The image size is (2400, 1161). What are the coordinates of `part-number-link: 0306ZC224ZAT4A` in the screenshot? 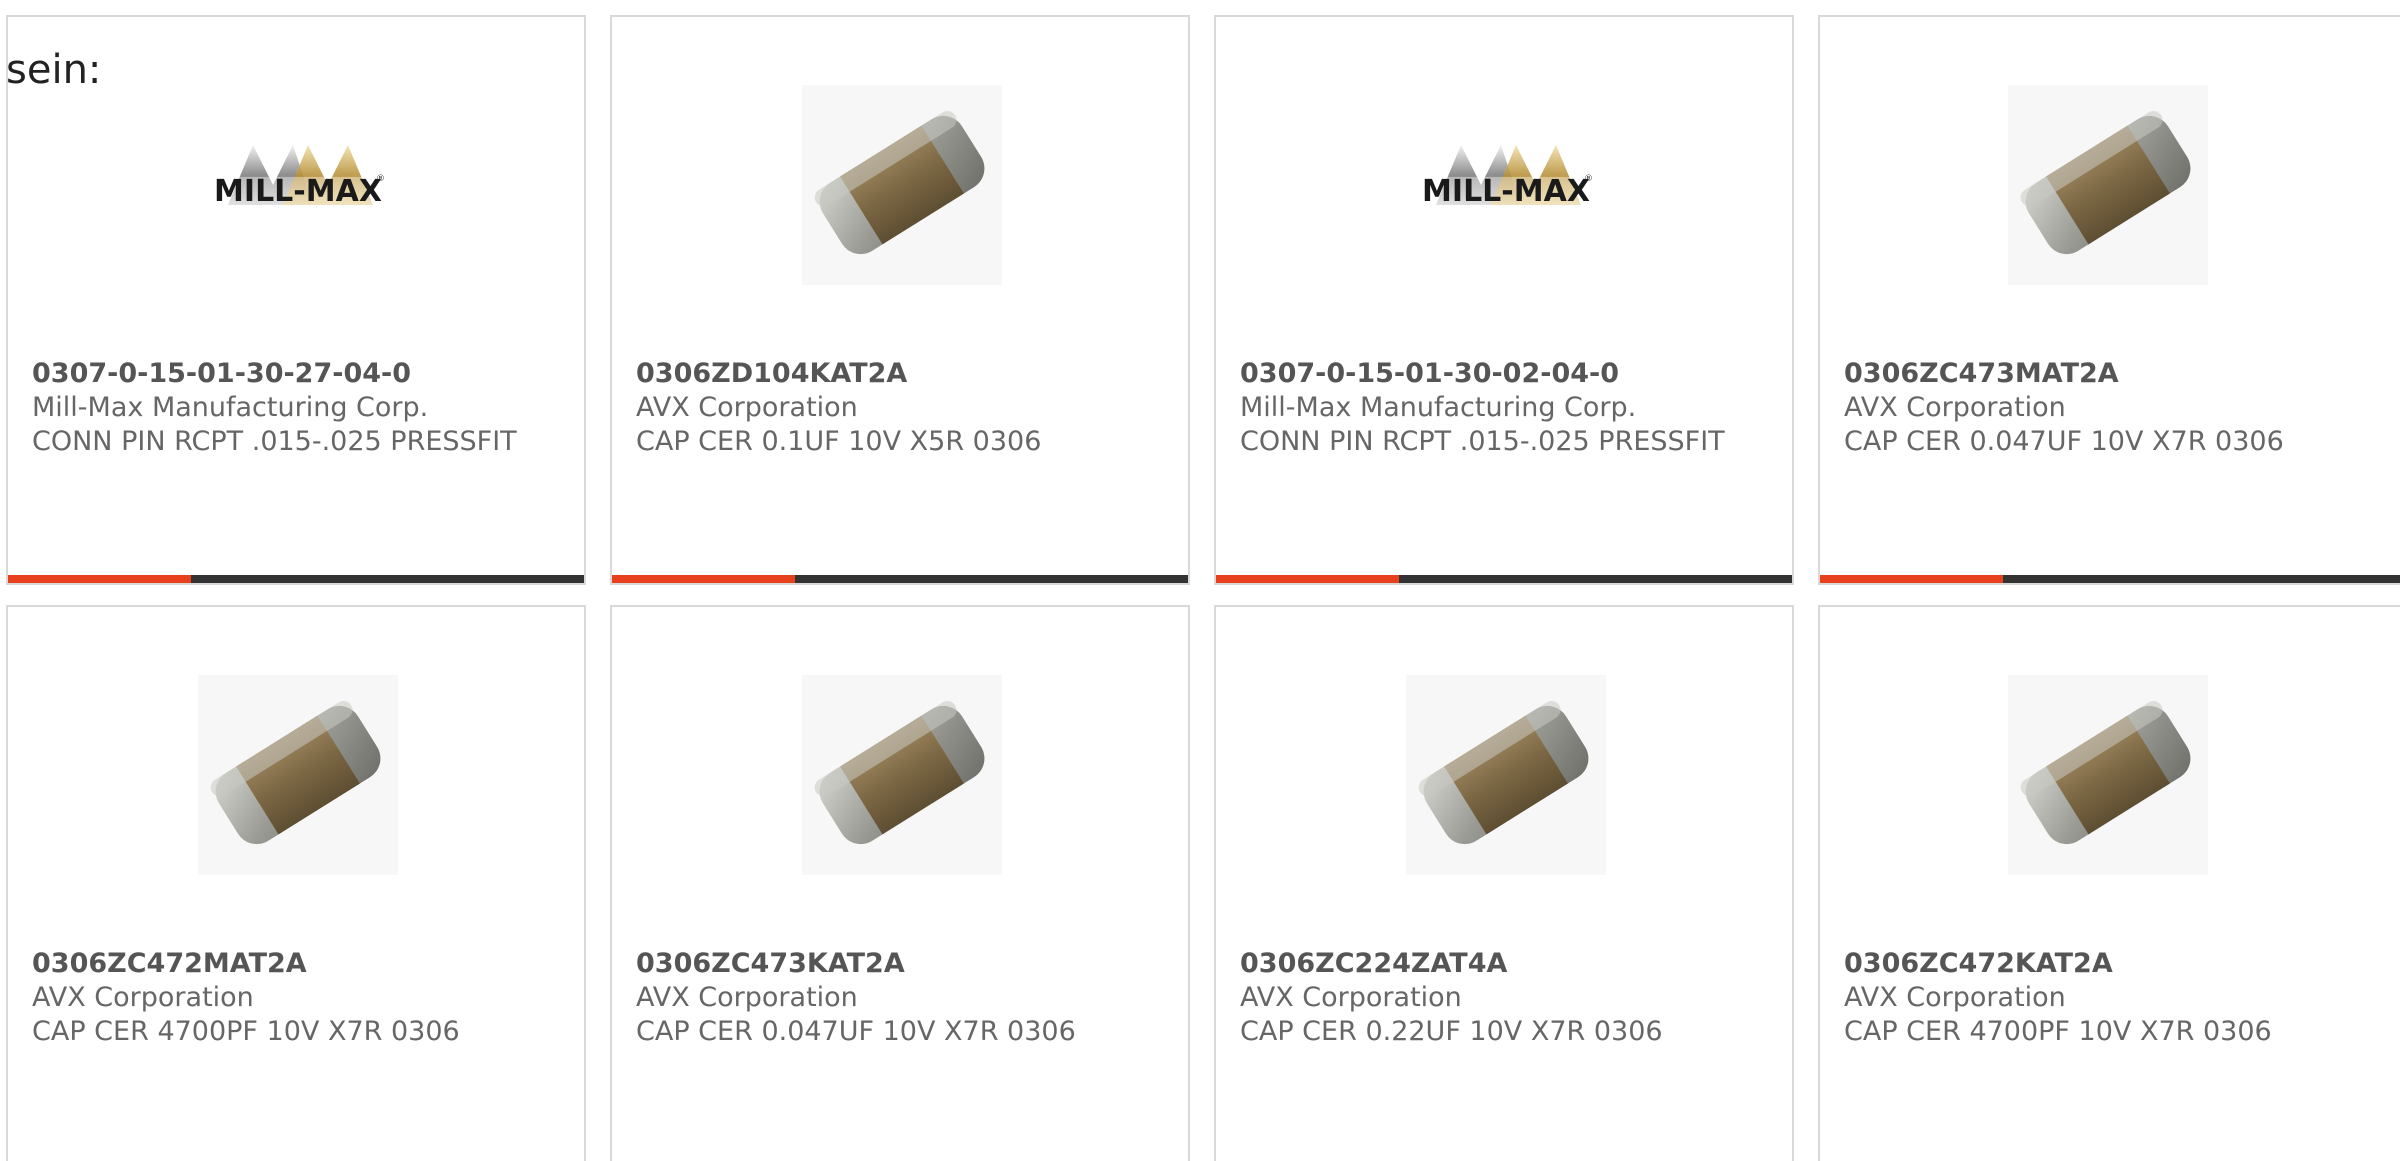 It's located at (1504, 964).